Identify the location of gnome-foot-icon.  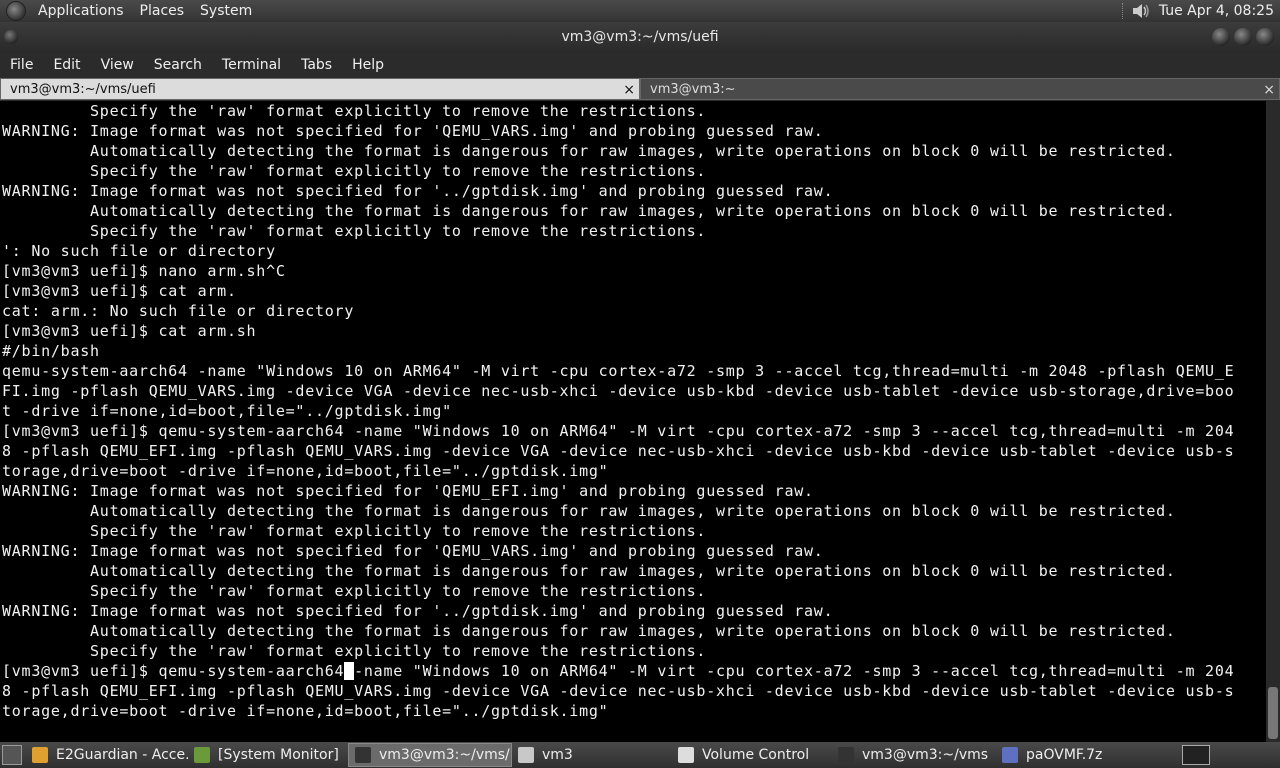
(16, 11).